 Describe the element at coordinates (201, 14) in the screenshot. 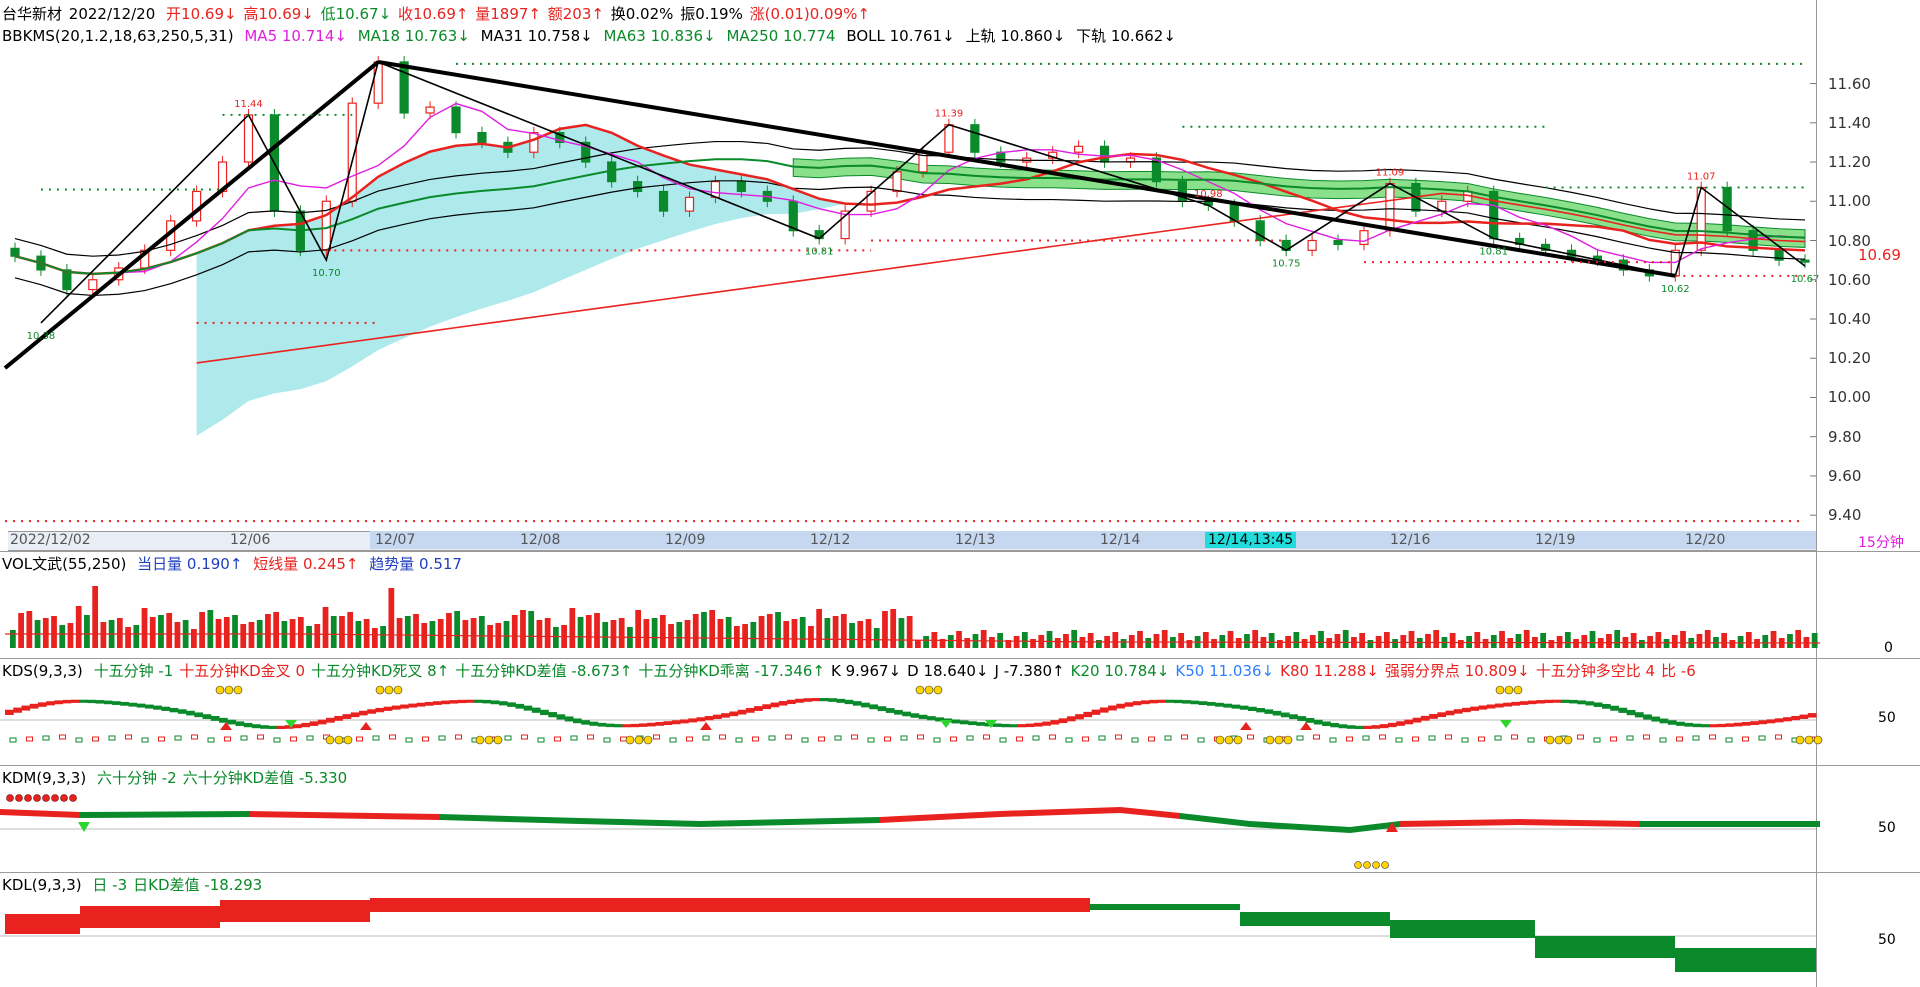

I see `open-price: 开10.69↓` at that location.